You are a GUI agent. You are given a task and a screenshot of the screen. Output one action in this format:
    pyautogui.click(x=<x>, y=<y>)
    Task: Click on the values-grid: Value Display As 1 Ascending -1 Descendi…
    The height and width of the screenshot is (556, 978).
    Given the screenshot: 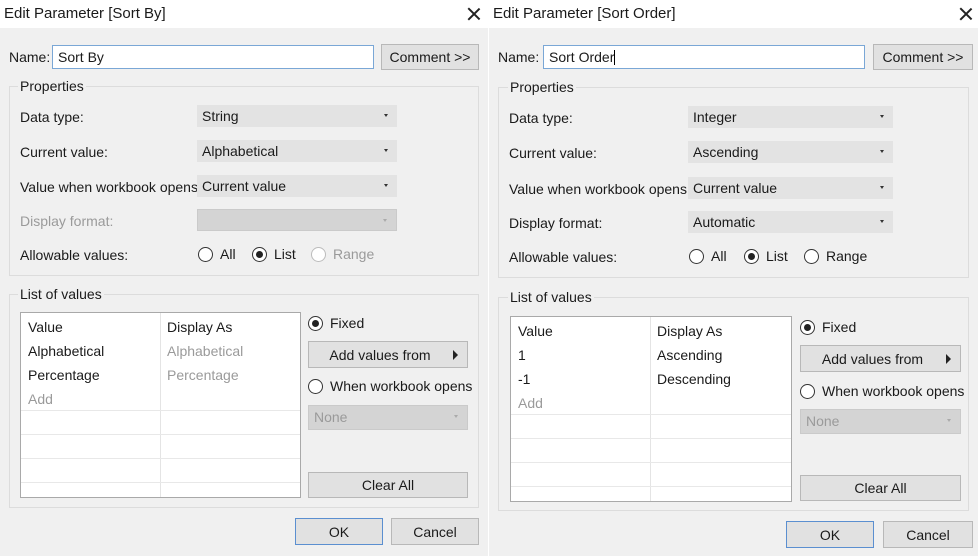 What is the action you would take?
    pyautogui.click(x=651, y=409)
    